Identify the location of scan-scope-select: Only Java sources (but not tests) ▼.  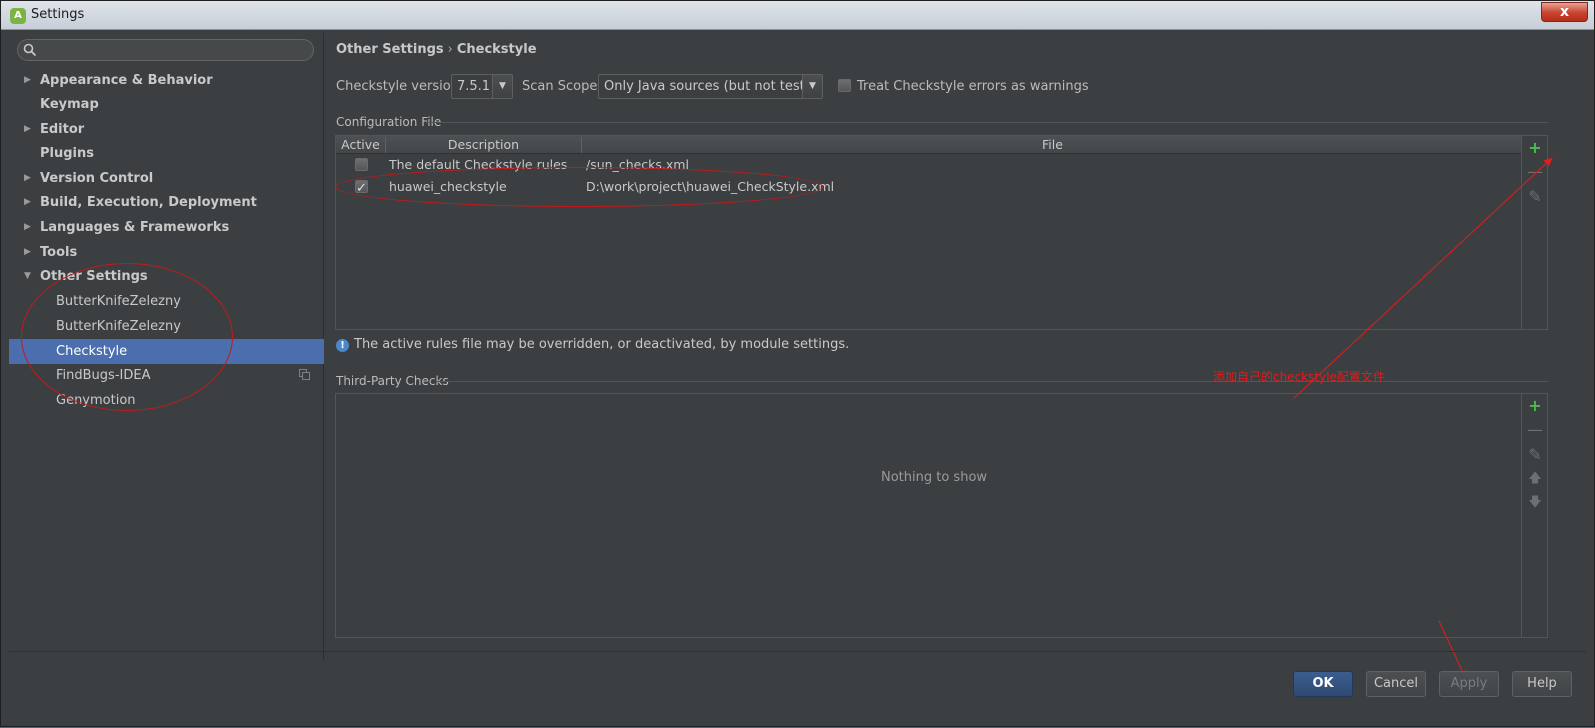
(710, 86).